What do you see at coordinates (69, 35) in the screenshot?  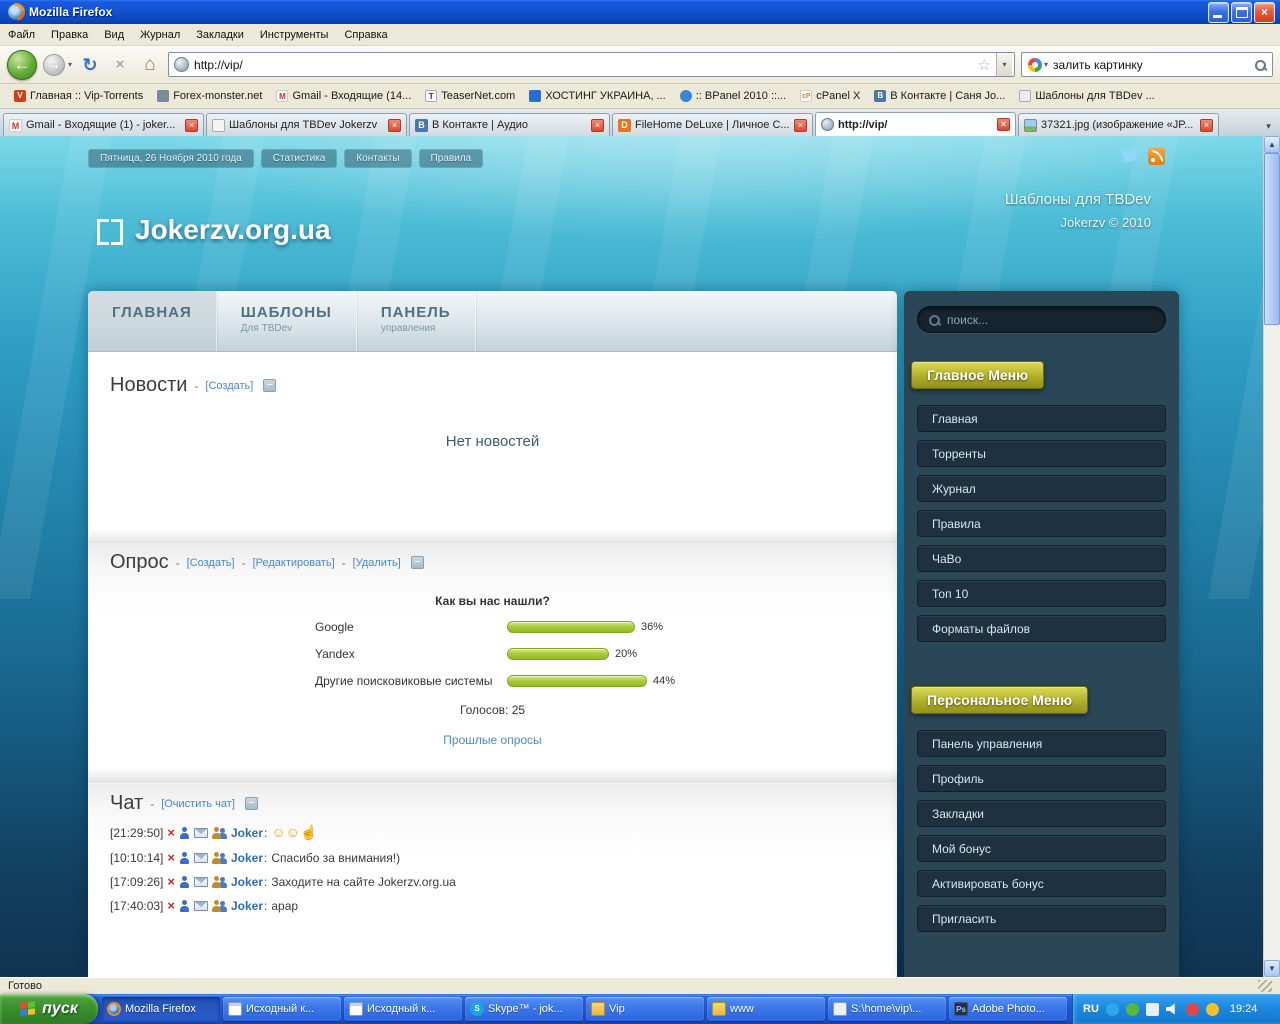 I see `menu-edit: Правка` at bounding box center [69, 35].